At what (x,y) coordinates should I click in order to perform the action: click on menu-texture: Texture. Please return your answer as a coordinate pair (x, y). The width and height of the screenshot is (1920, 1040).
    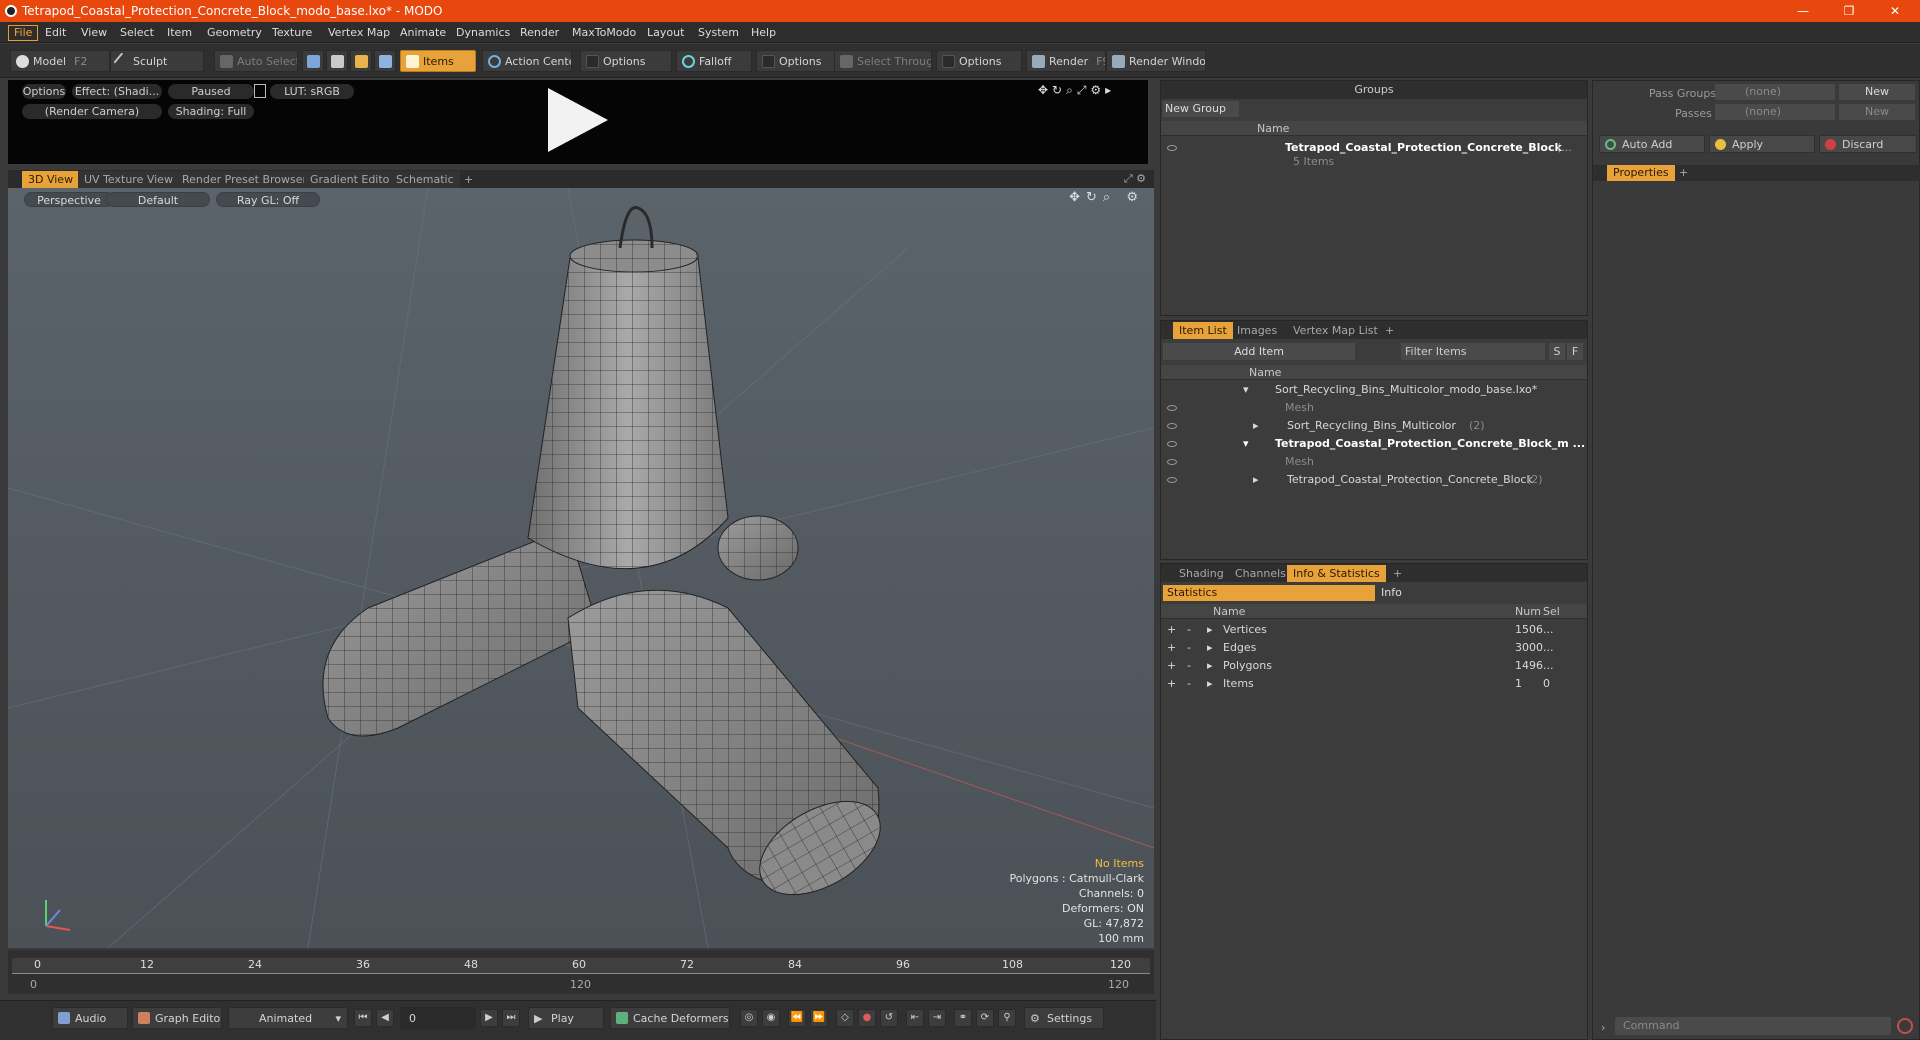
    Looking at the image, I should click on (292, 33).